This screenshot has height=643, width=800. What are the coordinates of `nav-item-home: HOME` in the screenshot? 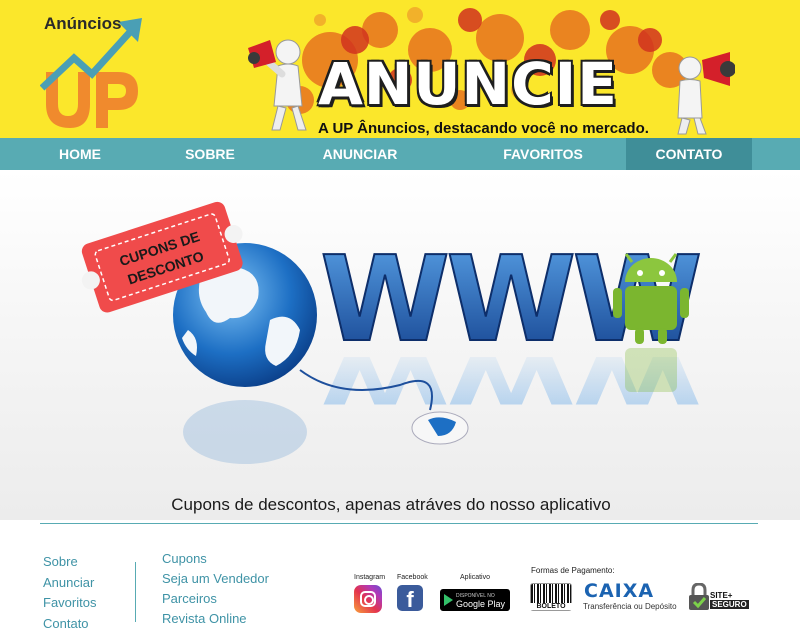 It's located at (80, 154).